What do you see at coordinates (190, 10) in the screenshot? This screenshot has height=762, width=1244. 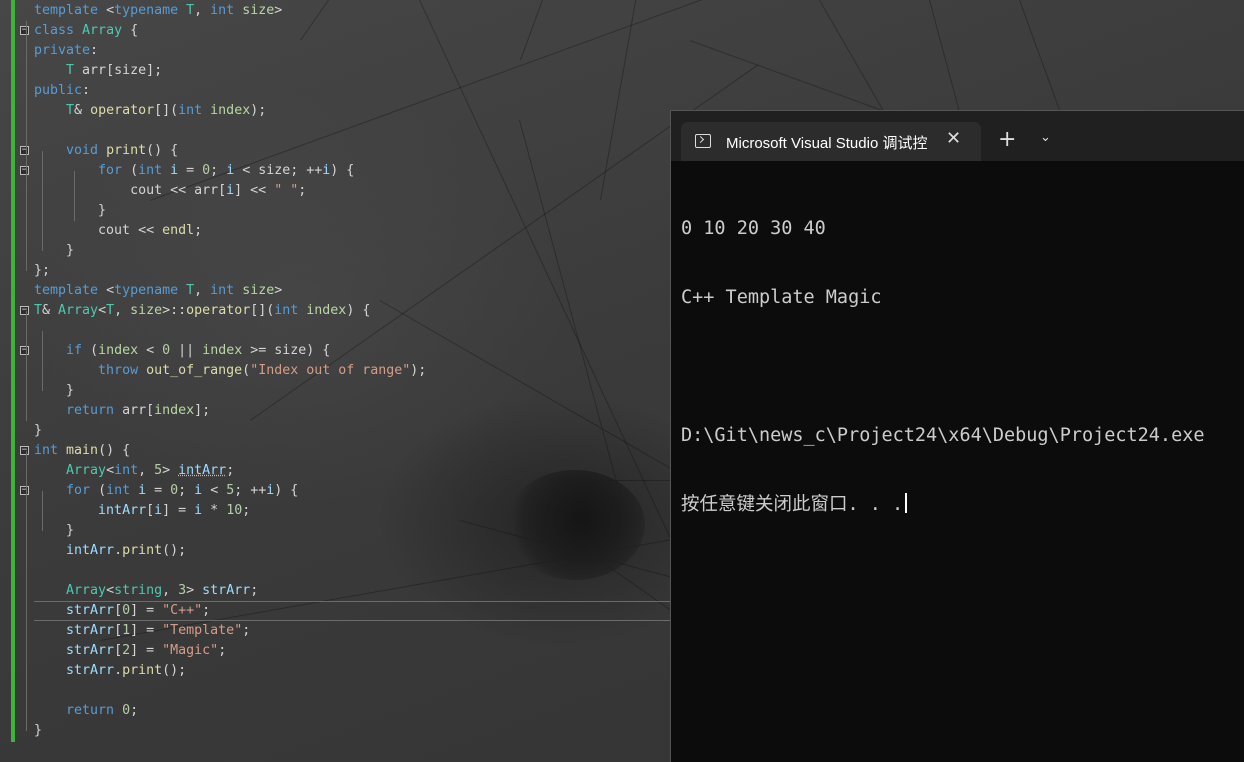 I see `code-token: T` at bounding box center [190, 10].